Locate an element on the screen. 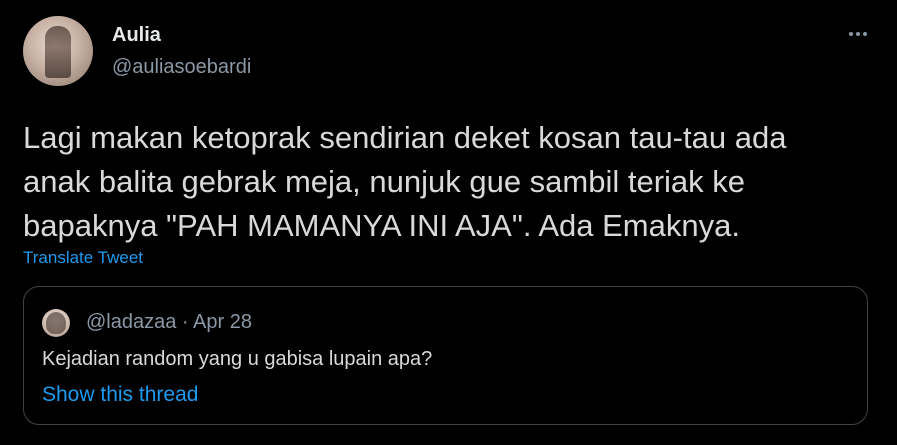 The height and width of the screenshot is (445, 897). quoted-author-avatar is located at coordinates (56, 323).